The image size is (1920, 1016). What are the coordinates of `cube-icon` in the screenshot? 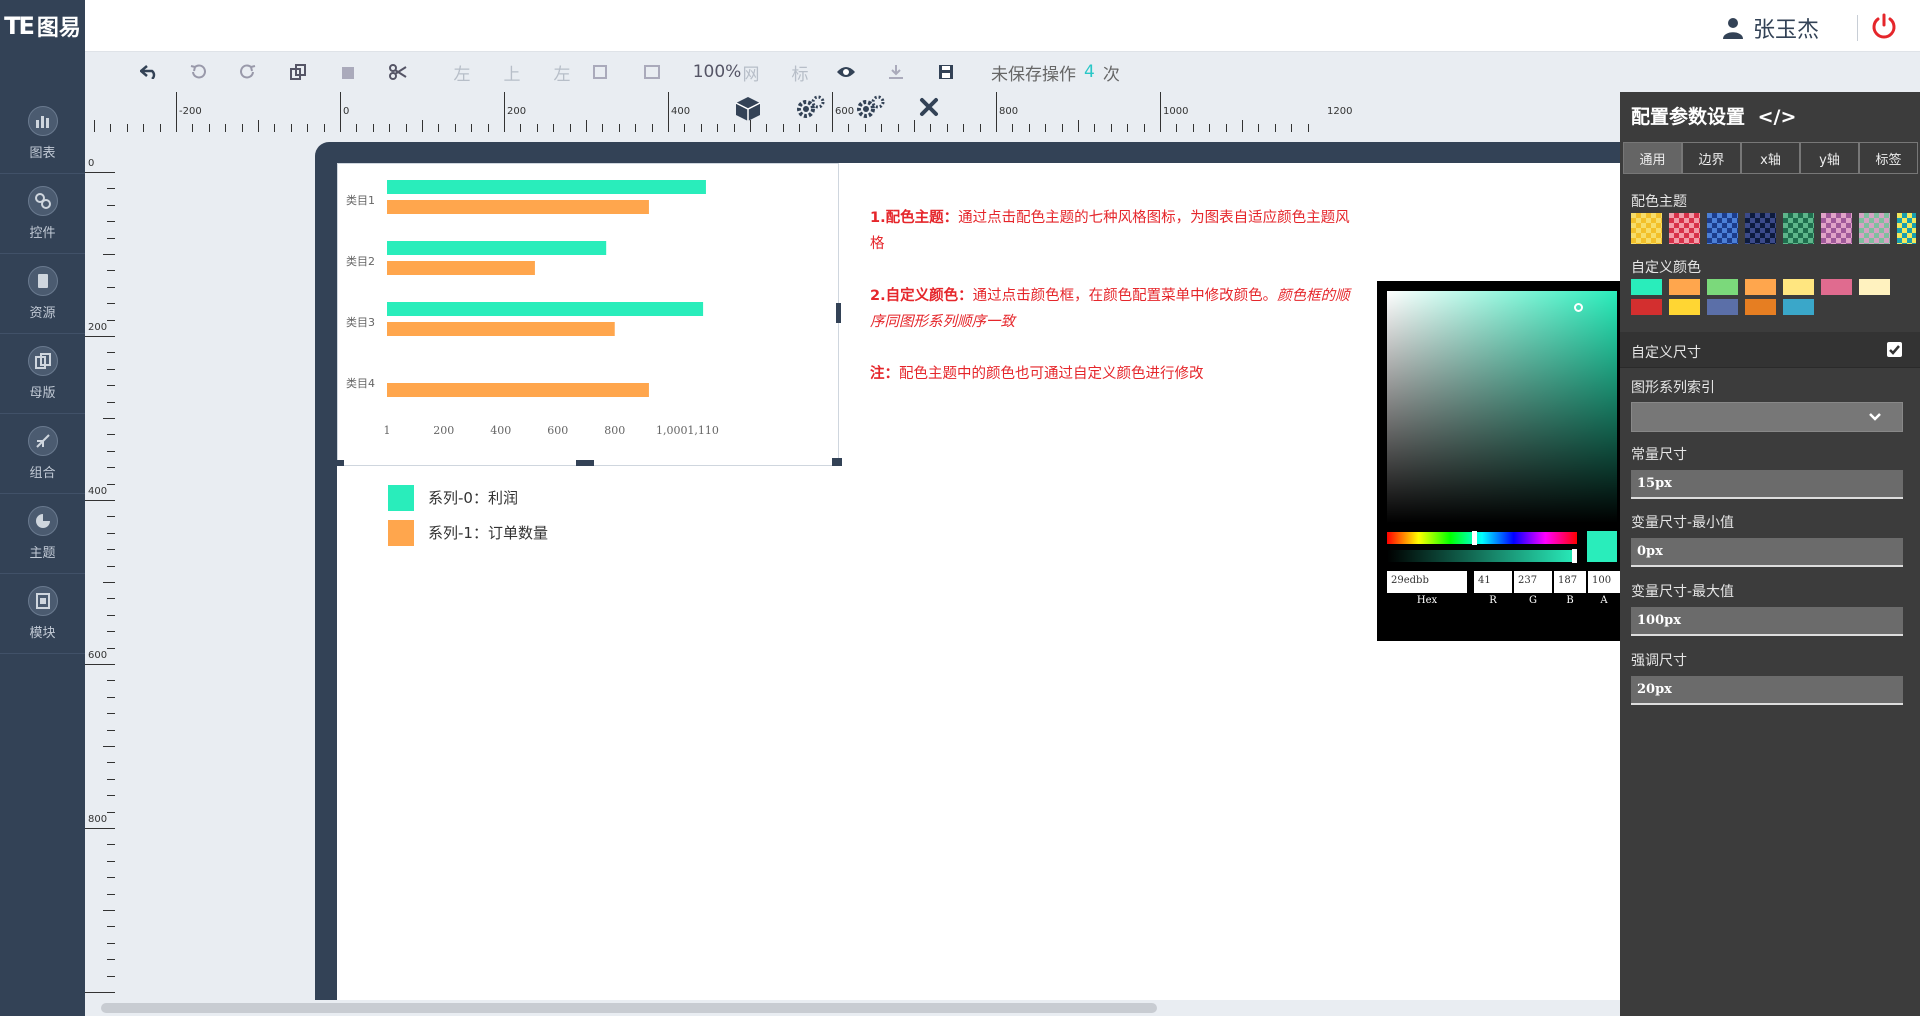 It's located at (748, 109).